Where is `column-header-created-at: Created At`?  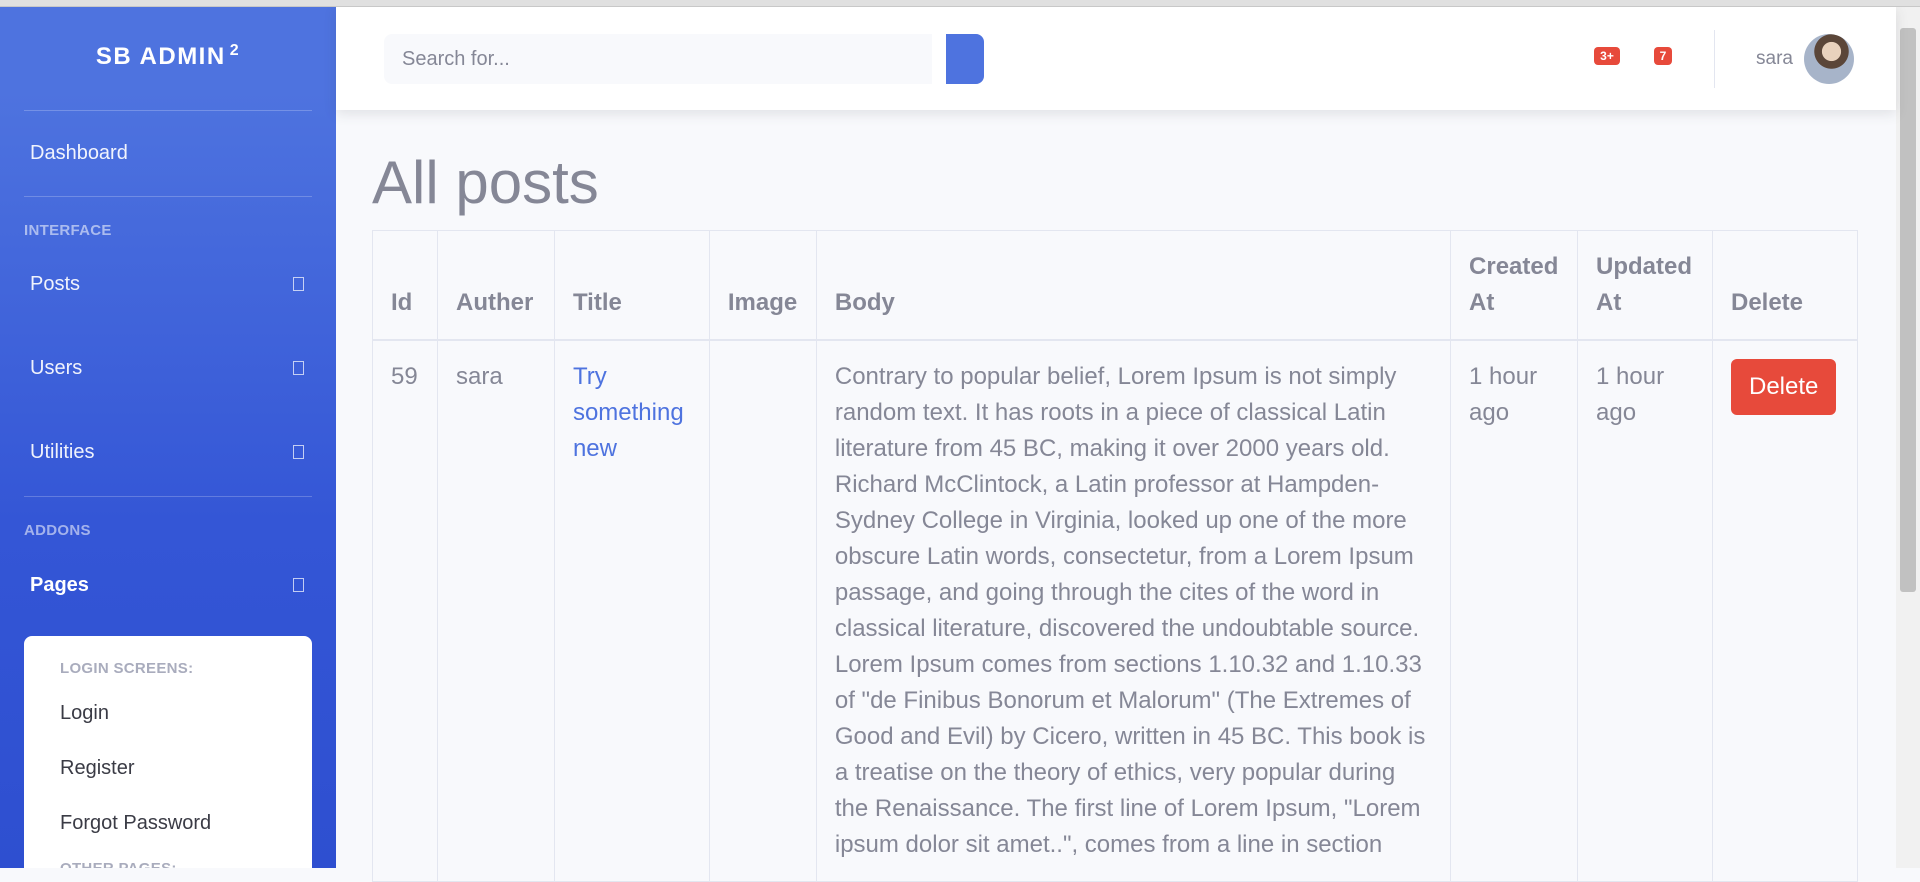
column-header-created-at: Created At is located at coordinates (1514, 285).